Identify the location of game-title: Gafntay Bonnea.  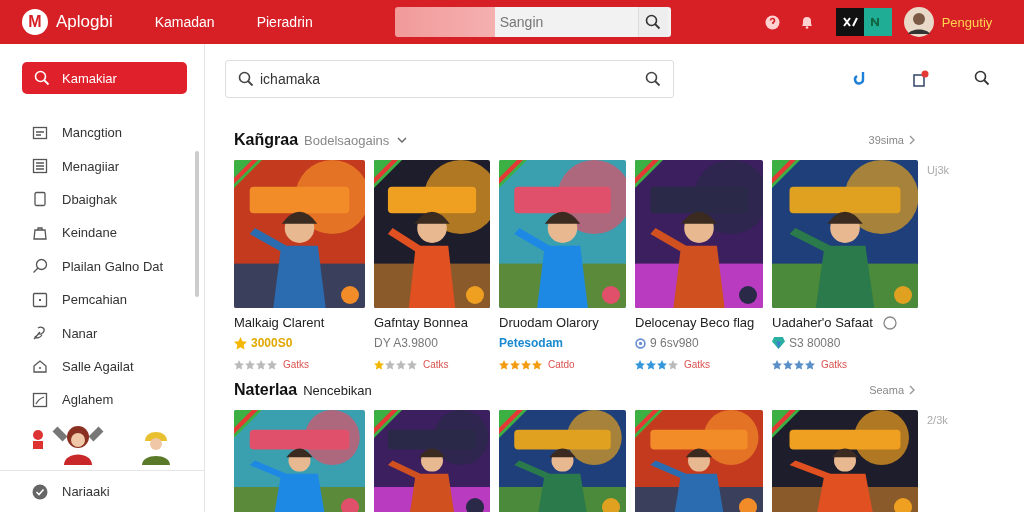
(421, 322).